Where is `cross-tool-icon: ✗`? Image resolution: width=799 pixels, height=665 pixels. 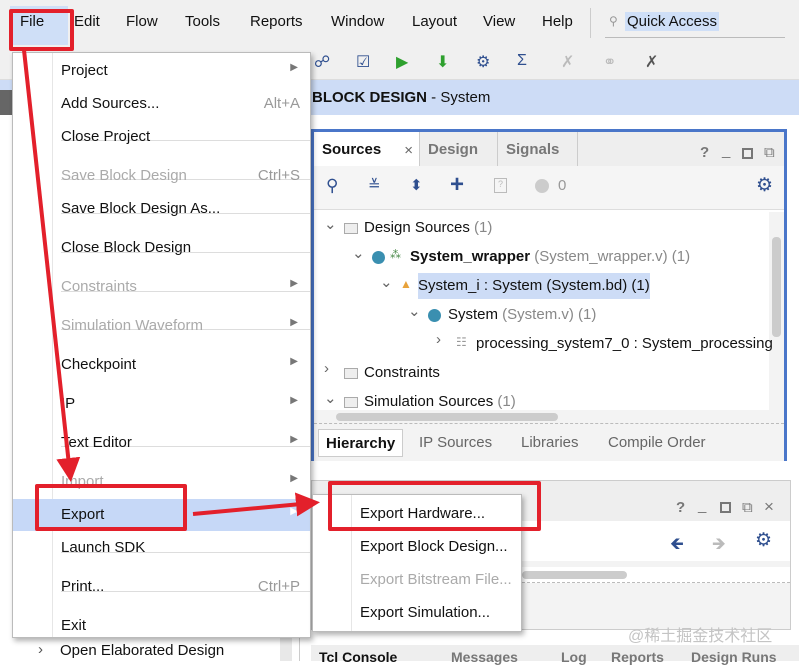 cross-tool-icon: ✗ is located at coordinates (651, 62).